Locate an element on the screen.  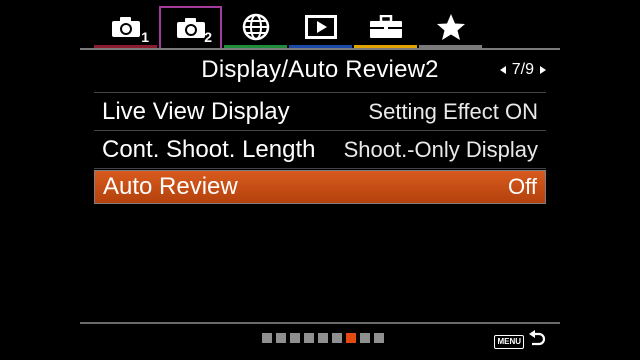
toolbox-icon is located at coordinates (386, 27).